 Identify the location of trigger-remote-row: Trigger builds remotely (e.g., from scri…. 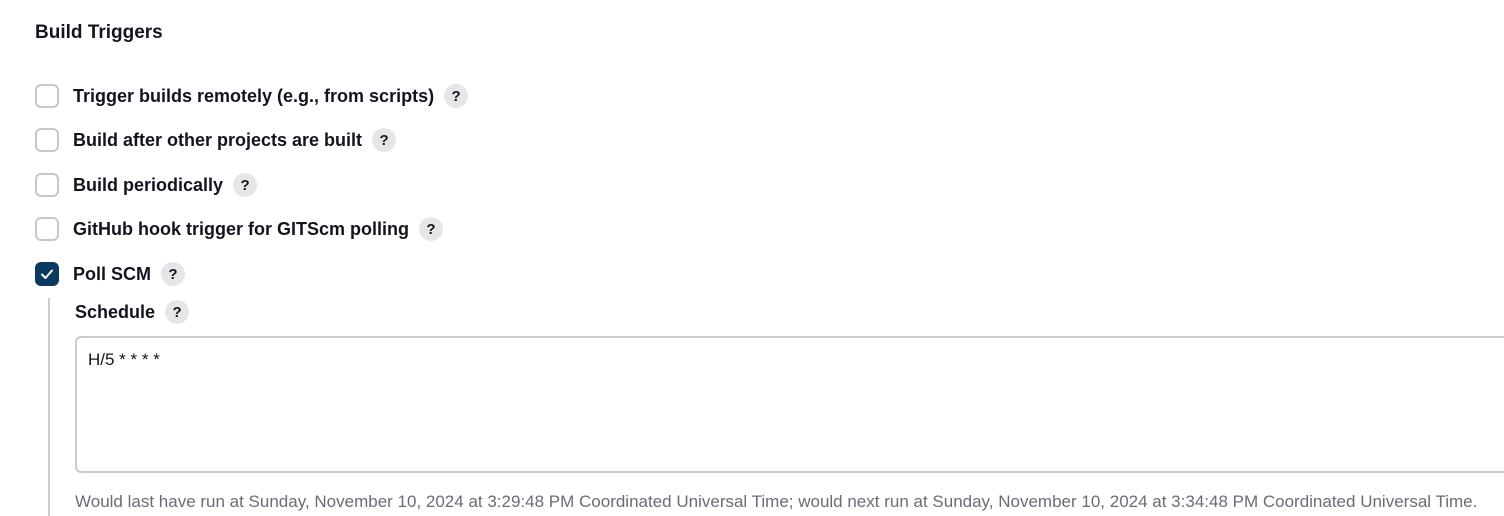
(252, 96).